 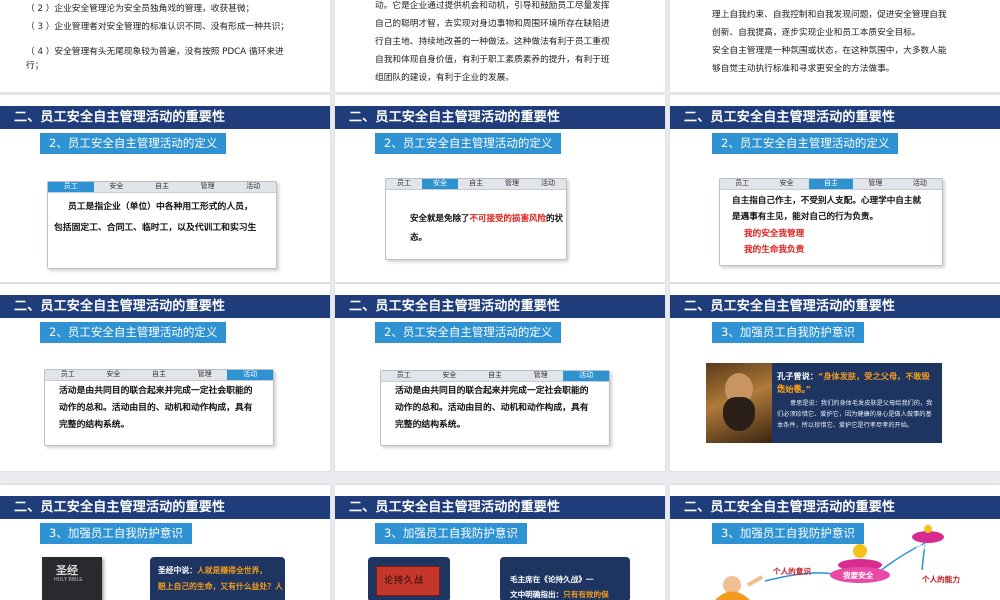 What do you see at coordinates (440, 219) in the screenshot?
I see `text-pre: 安全就是免除了` at bounding box center [440, 219].